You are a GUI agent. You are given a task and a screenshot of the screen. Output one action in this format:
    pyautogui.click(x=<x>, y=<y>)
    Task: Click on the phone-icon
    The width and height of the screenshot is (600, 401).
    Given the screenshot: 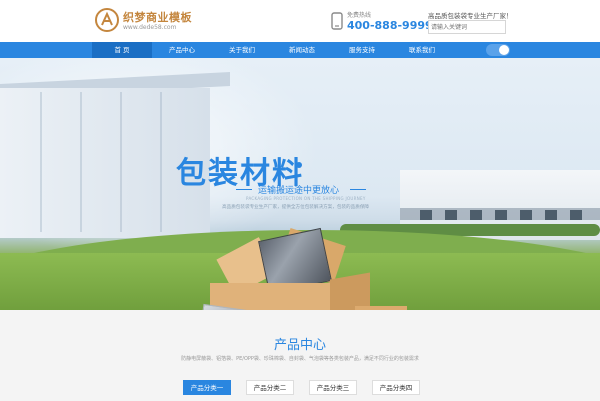 What is the action you would take?
    pyautogui.click(x=337, y=21)
    